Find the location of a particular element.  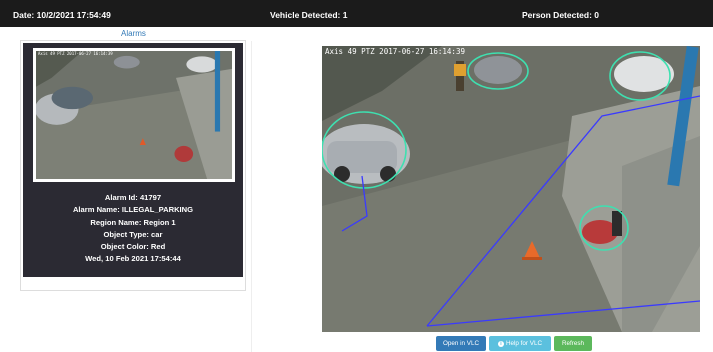

help-for-vlc-label: Help for VLC is located at coordinates (524, 343).